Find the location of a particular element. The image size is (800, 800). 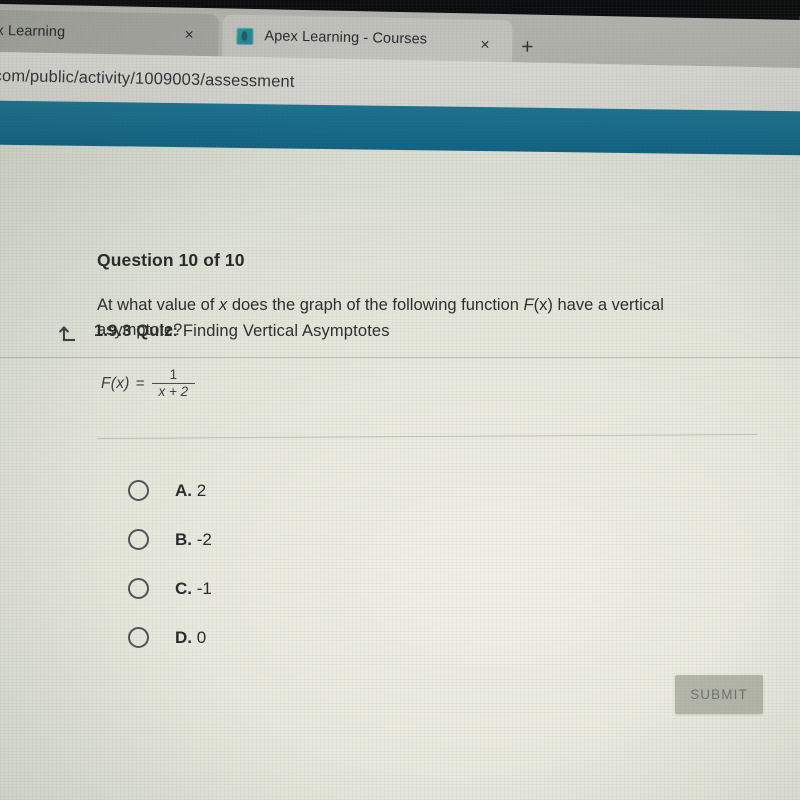

address-bar-url: com/public/activity/1009003/assessment is located at coordinates (147, 78).